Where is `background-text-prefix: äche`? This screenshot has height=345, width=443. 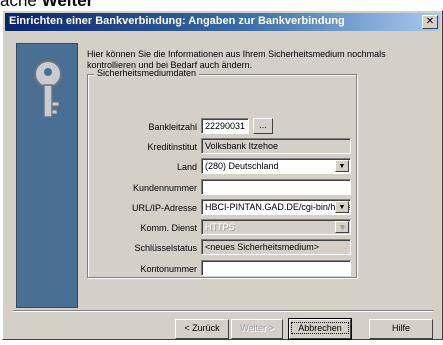
background-text-prefix: äche is located at coordinates (21, 5).